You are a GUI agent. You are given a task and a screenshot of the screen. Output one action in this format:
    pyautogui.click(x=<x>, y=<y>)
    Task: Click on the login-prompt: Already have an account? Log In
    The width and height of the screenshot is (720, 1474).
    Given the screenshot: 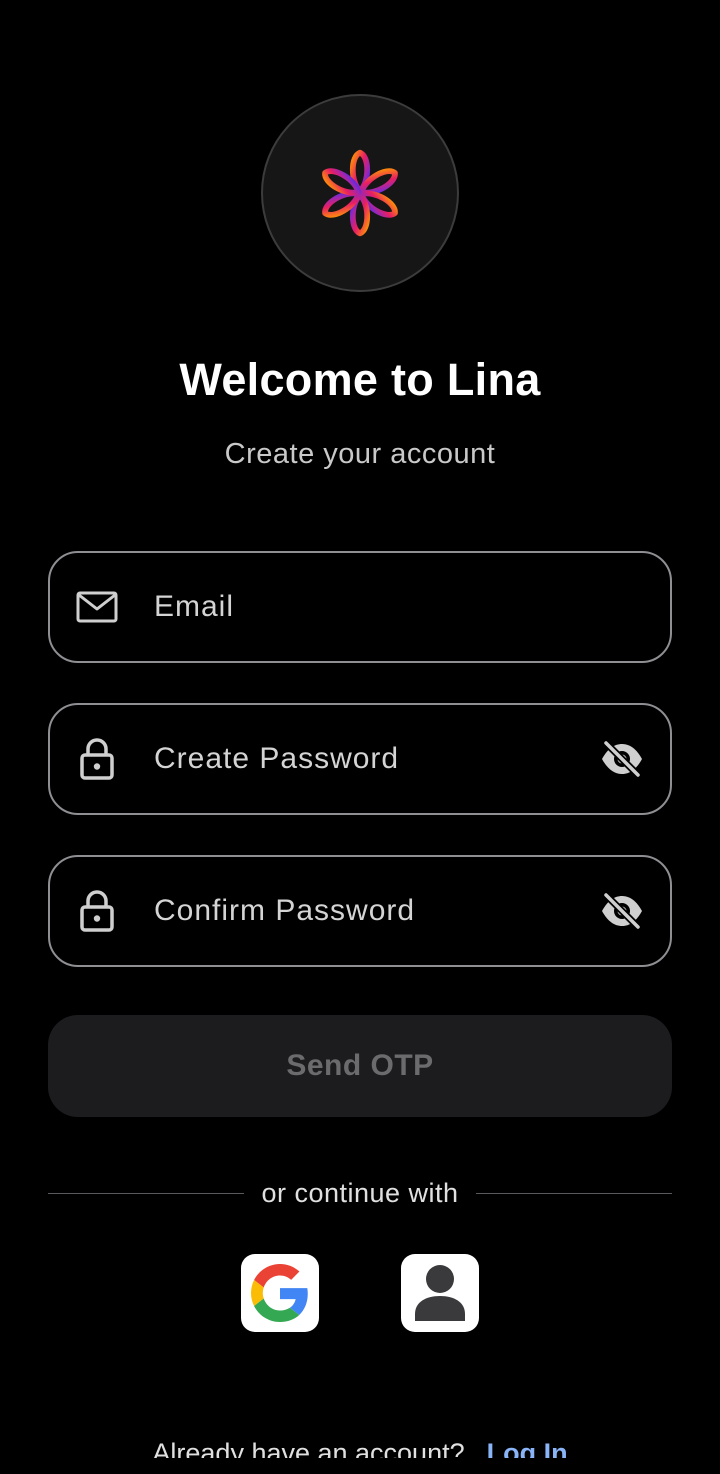 What is the action you would take?
    pyautogui.click(x=360, y=1447)
    